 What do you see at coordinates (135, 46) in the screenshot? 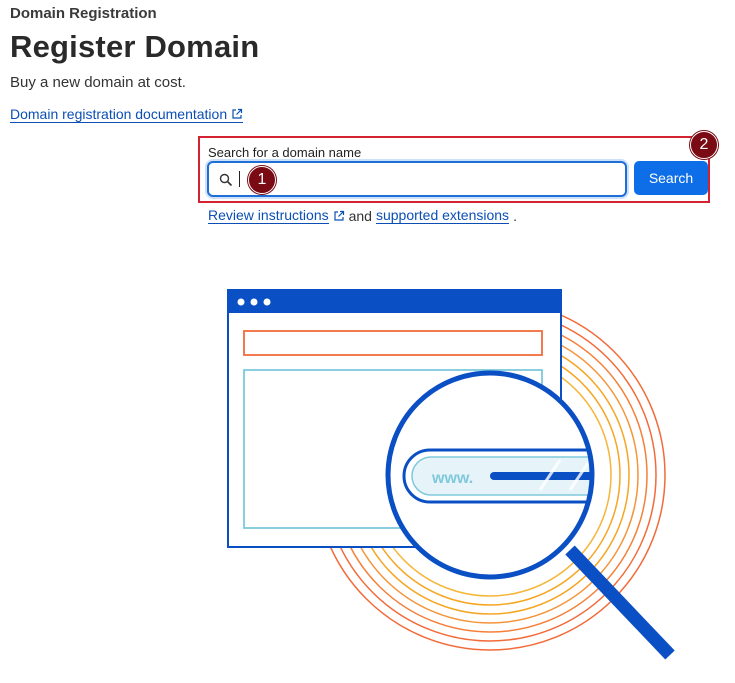
I see `page-title: Register Domain` at bounding box center [135, 46].